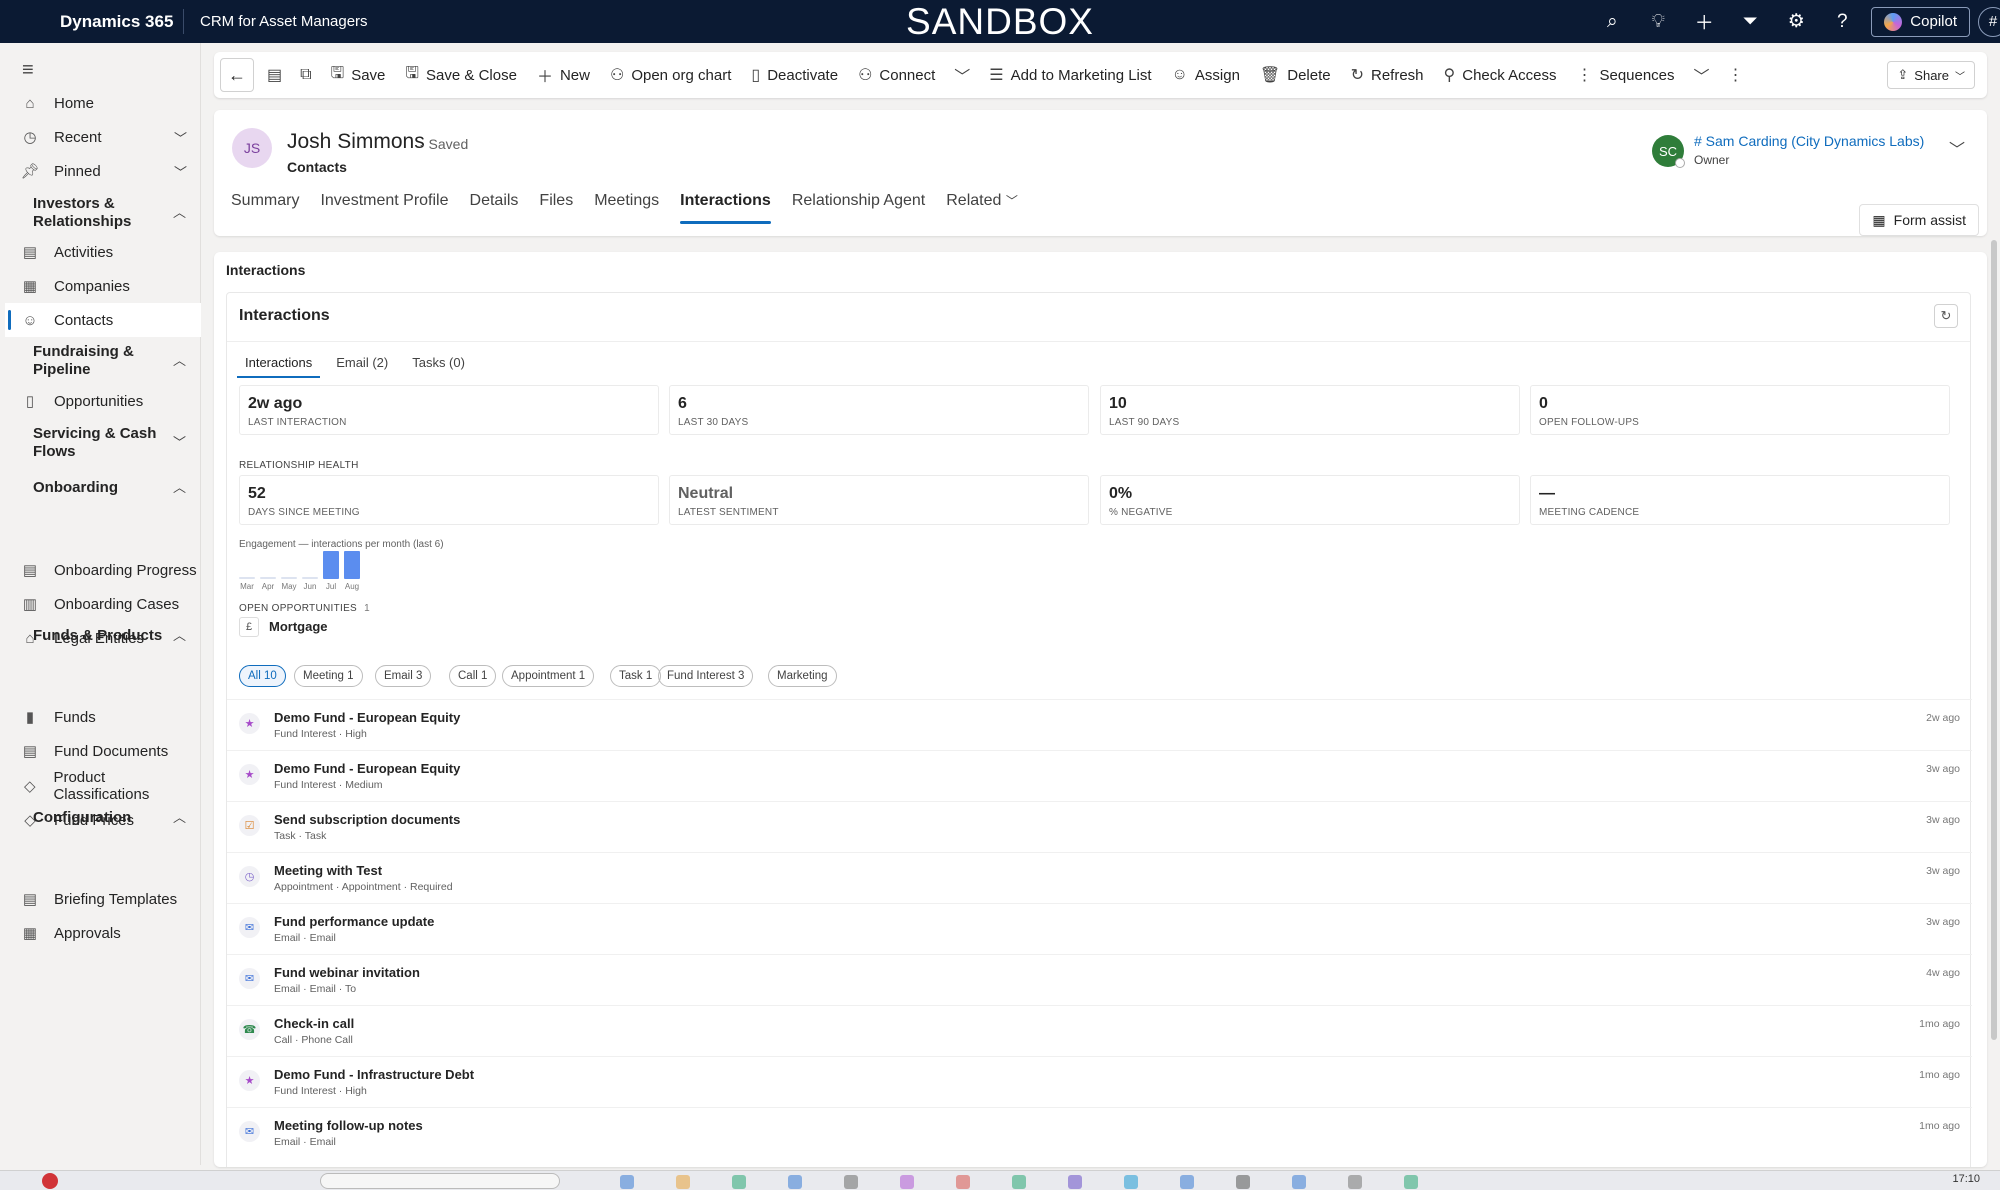 This screenshot has height=1190, width=2000. What do you see at coordinates (103, 604) in the screenshot?
I see `sidebar-item-onboarding-cases: ▥ Onboarding Cases` at bounding box center [103, 604].